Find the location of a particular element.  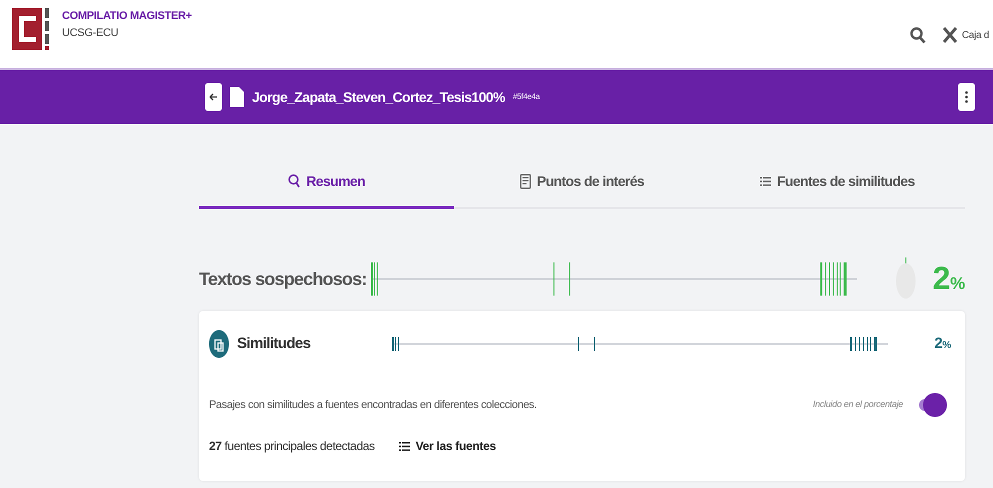

similarities-icon is located at coordinates (219, 344).